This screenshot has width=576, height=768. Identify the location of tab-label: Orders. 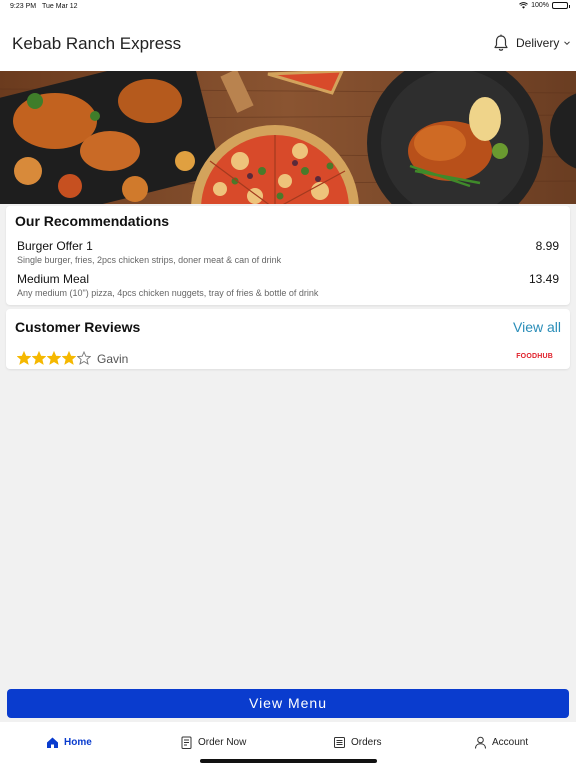
(366, 742).